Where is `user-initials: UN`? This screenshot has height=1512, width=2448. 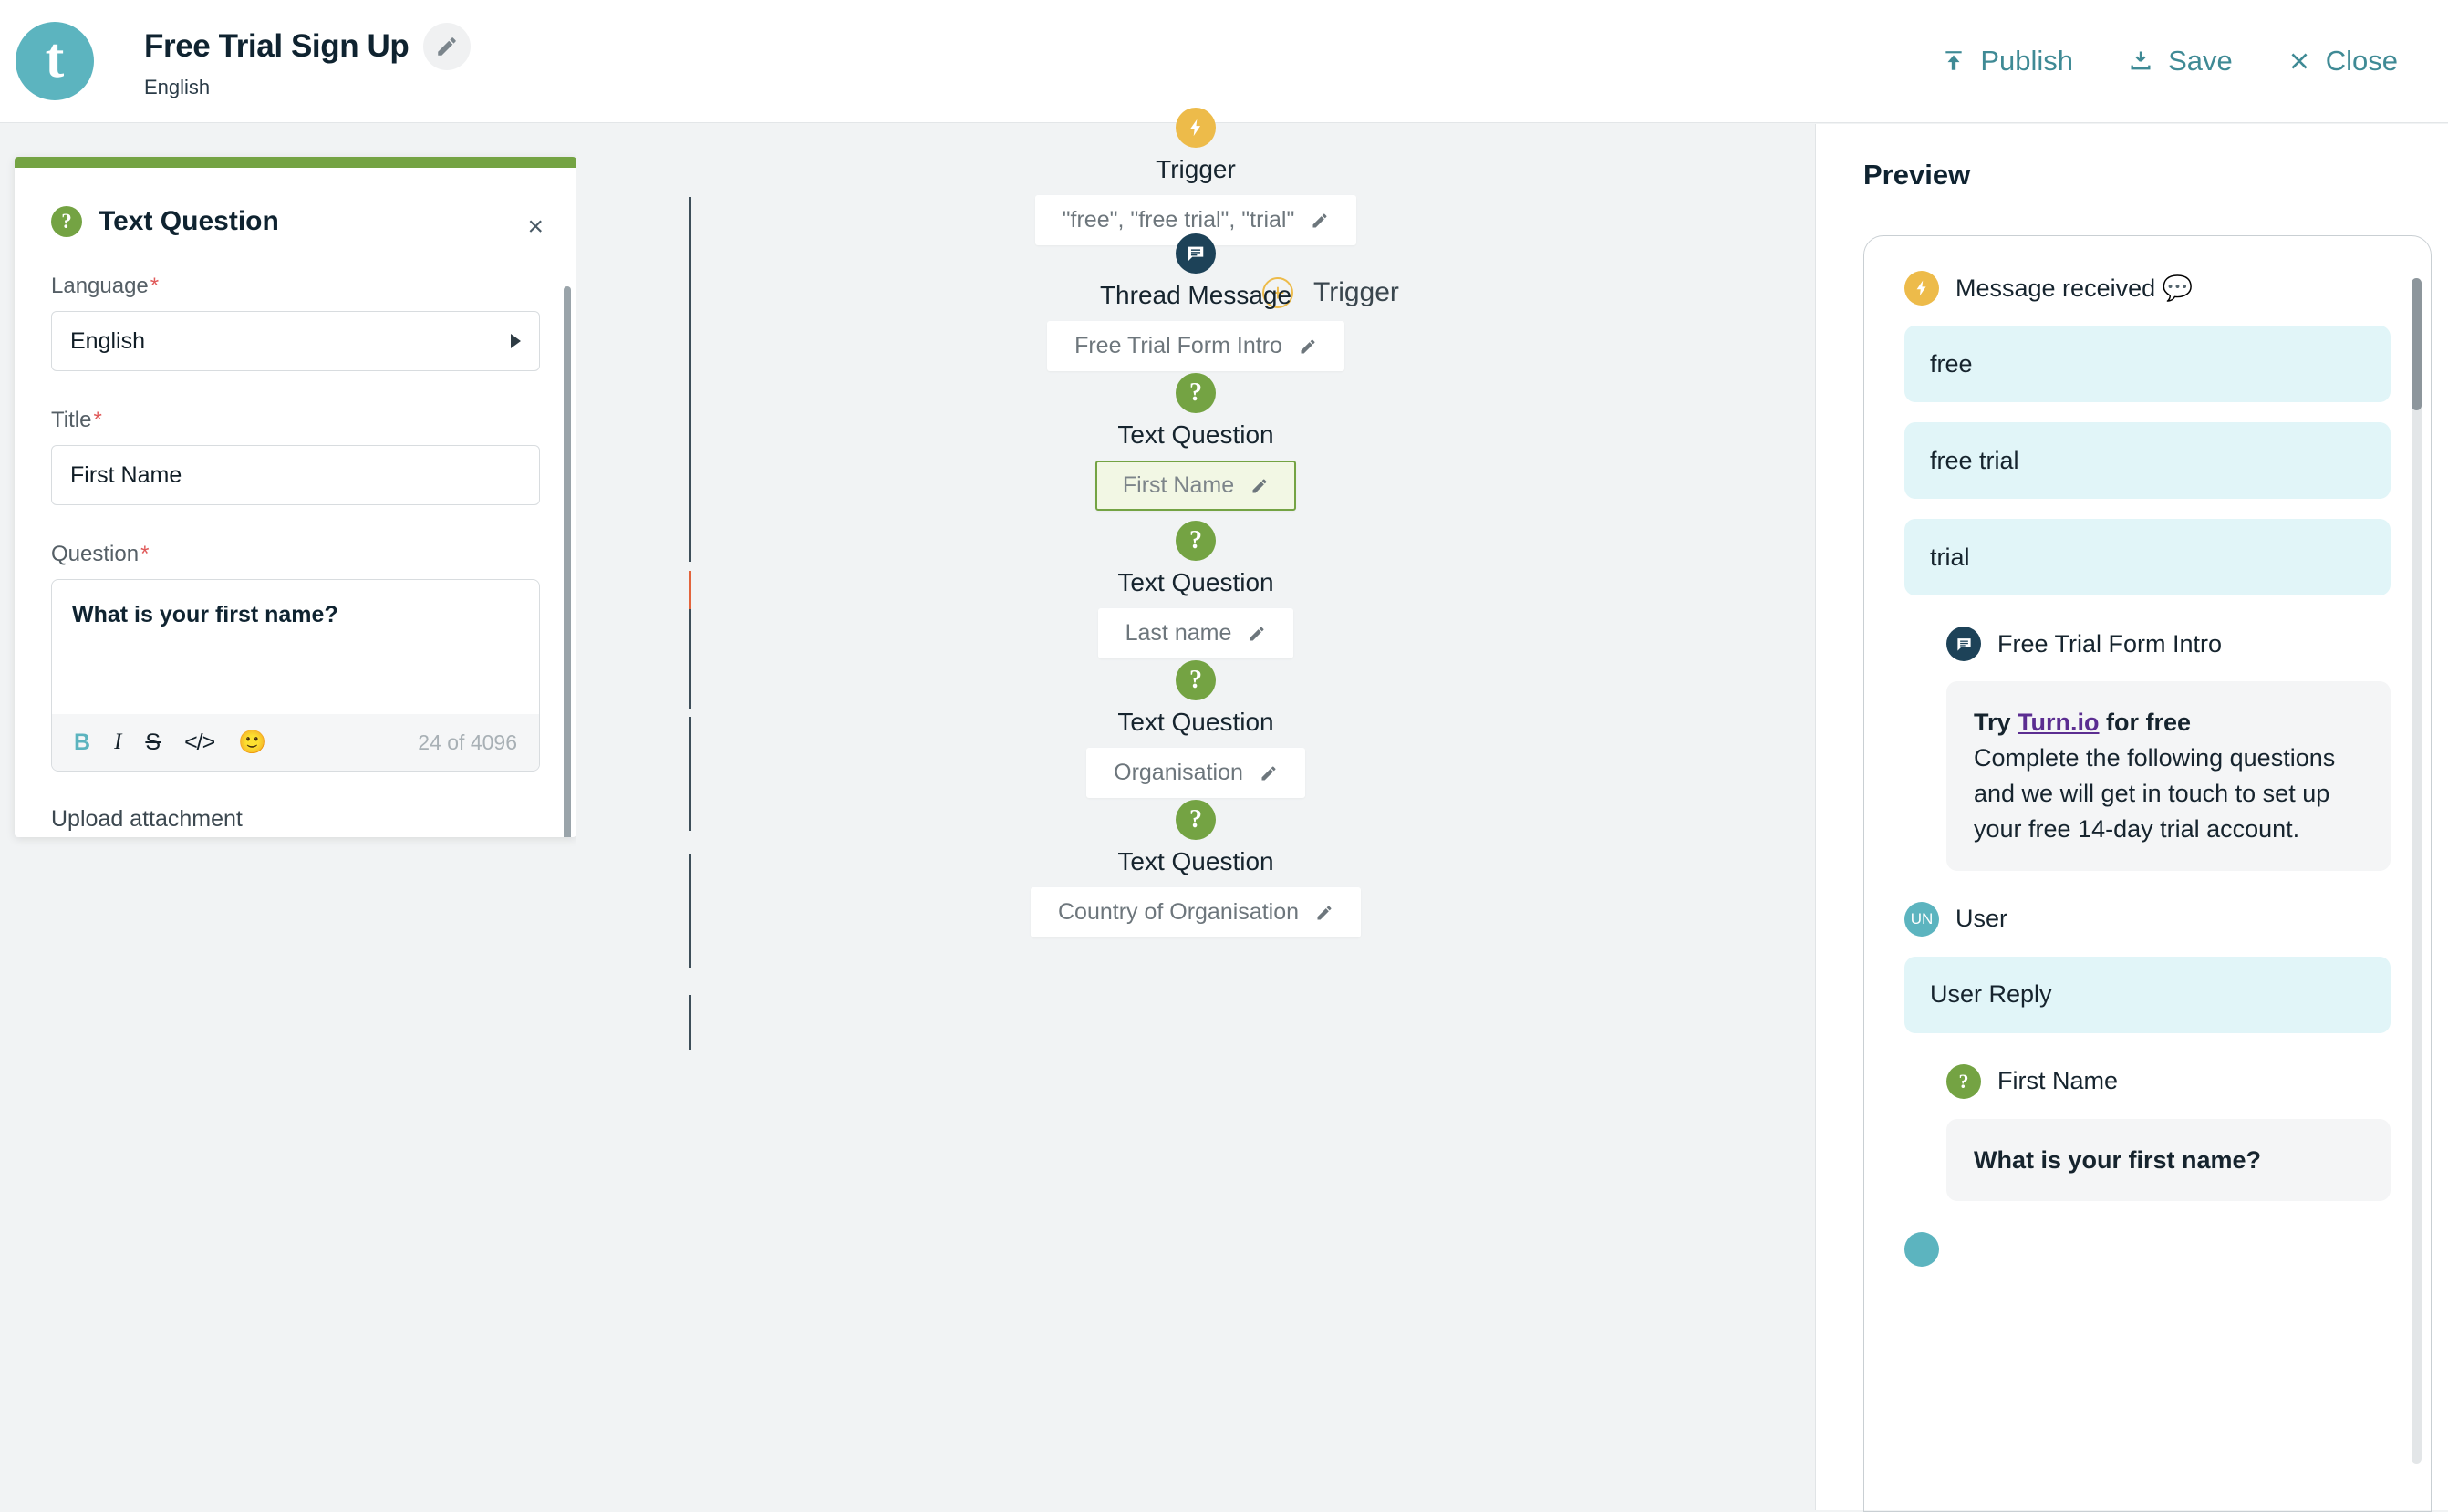 user-initials: UN is located at coordinates (1922, 918).